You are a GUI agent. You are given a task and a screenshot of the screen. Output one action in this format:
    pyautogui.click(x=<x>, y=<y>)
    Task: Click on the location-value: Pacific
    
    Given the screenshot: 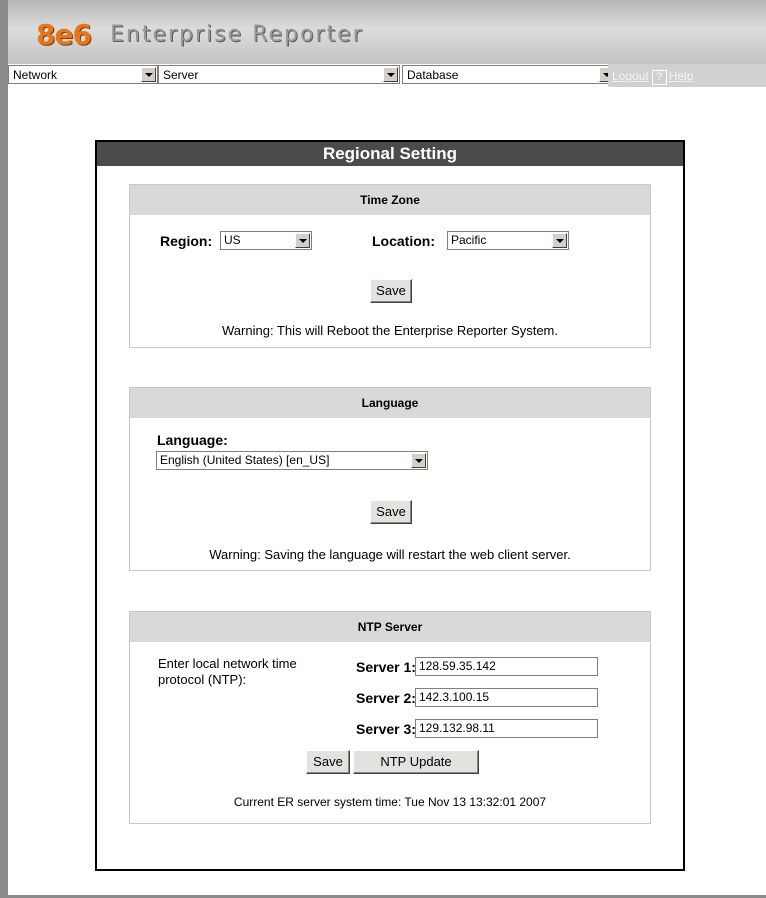 What is the action you would take?
    pyautogui.click(x=469, y=240)
    